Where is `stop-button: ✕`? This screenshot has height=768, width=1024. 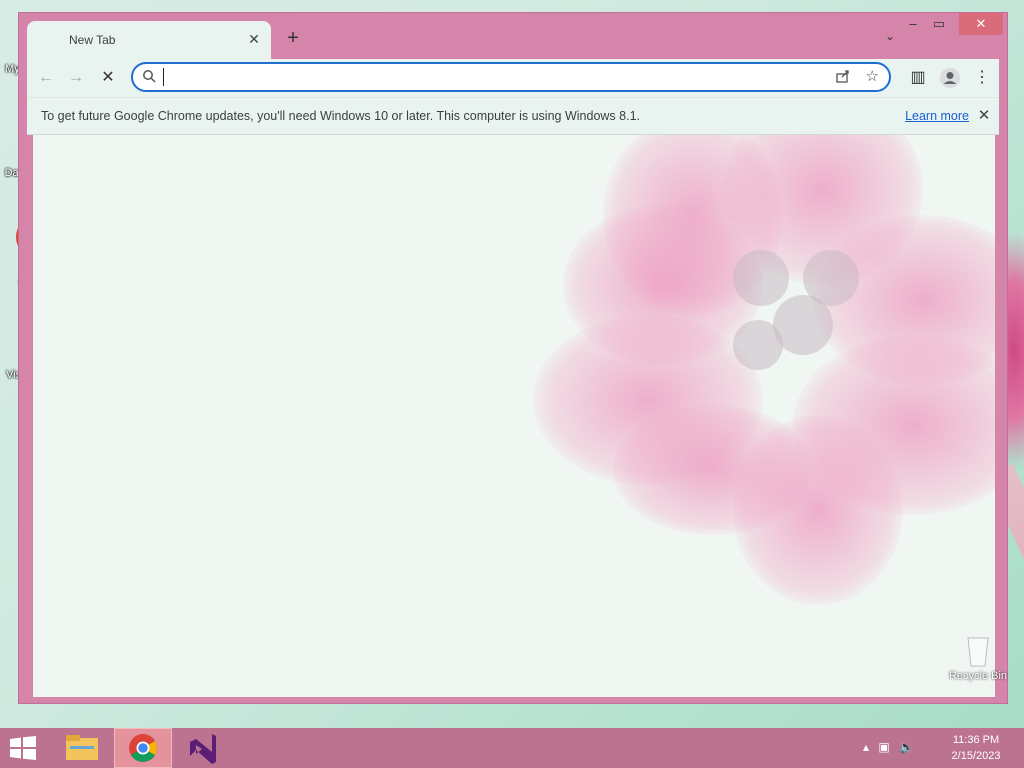 stop-button: ✕ is located at coordinates (108, 78).